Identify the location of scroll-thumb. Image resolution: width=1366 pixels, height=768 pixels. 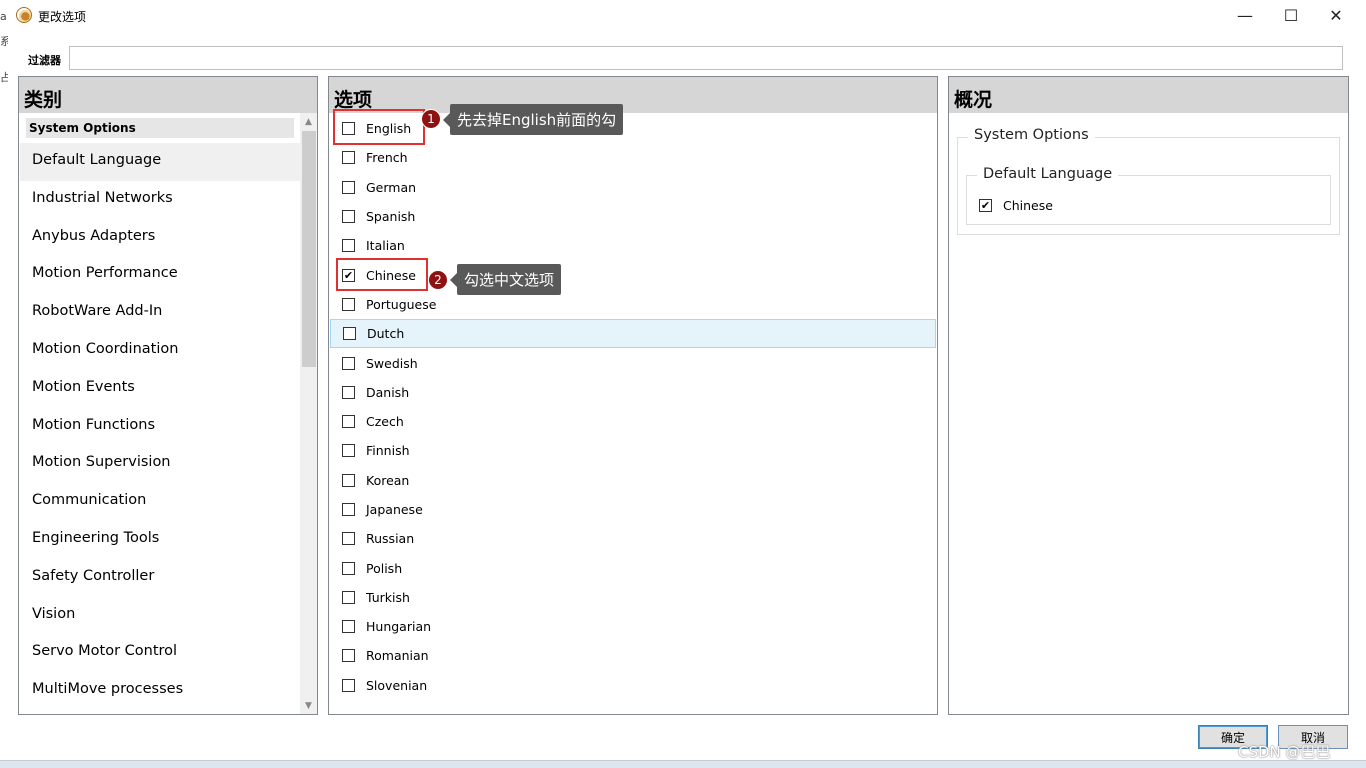
(309, 249).